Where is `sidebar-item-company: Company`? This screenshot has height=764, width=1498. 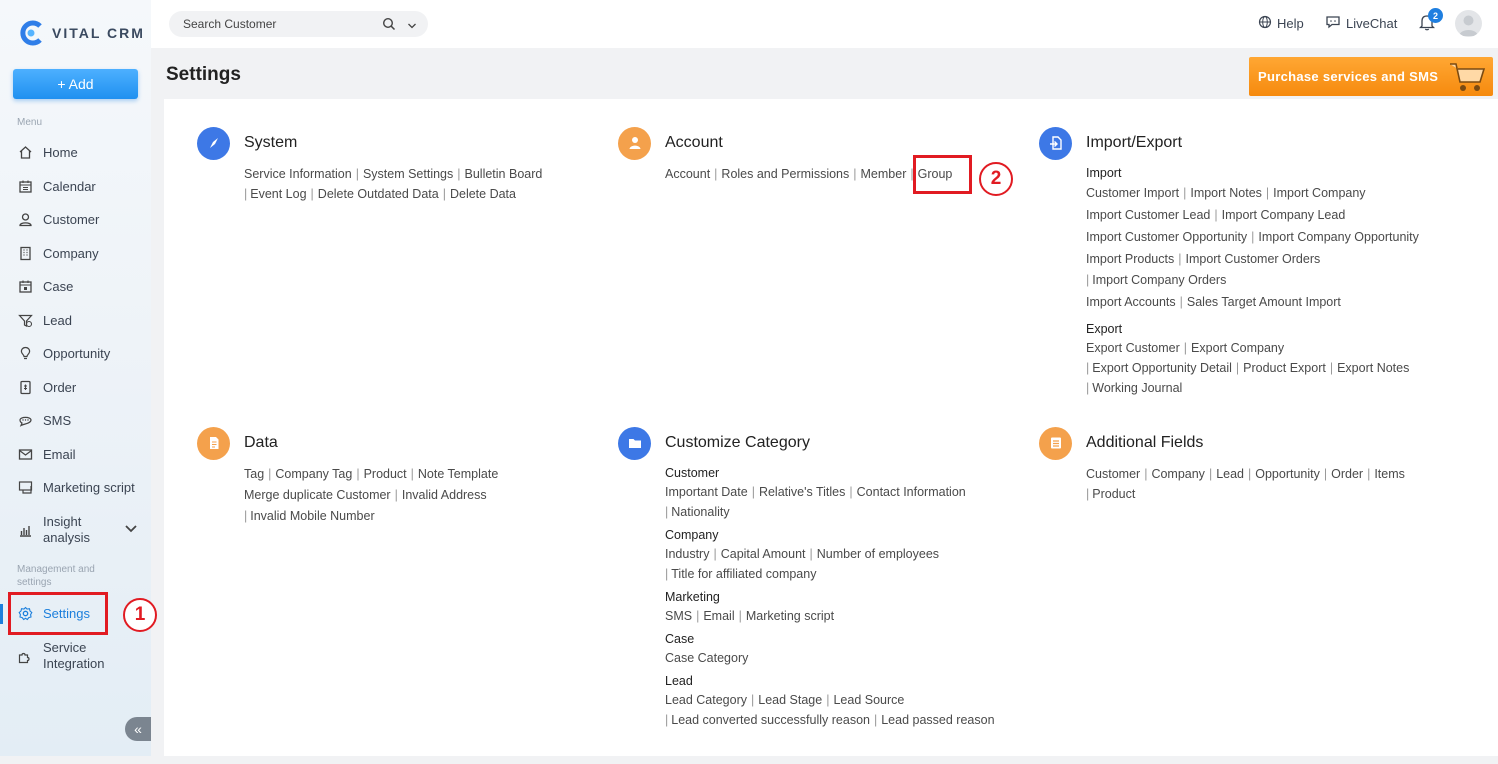
sidebar-item-company: Company is located at coordinates (58, 253).